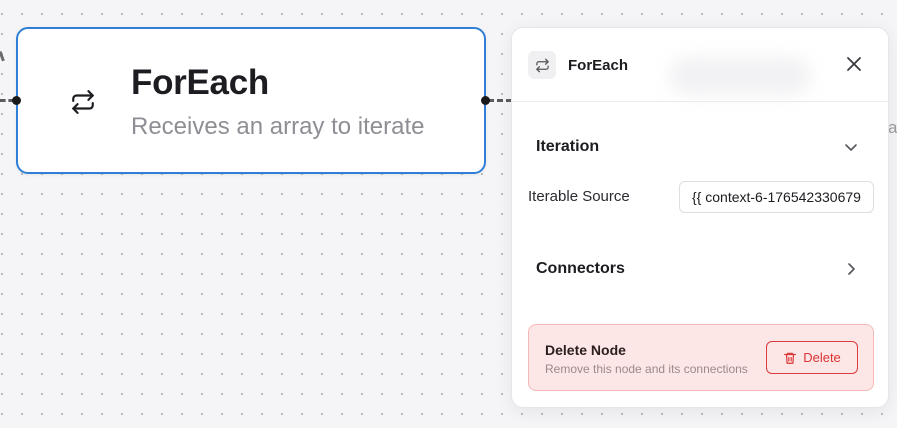 The image size is (897, 428). I want to click on iterable-source-label: Iterable Source, so click(579, 196).